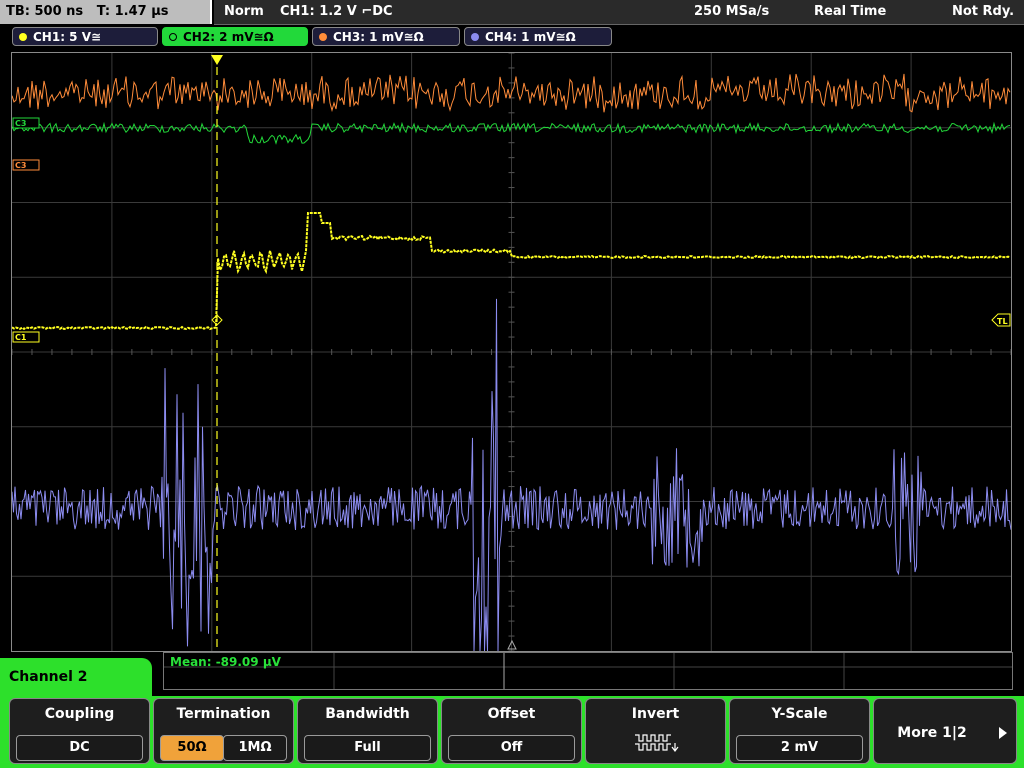 The height and width of the screenshot is (768, 1024). What do you see at coordinates (223, 714) in the screenshot?
I see `termination-title: Termination` at bounding box center [223, 714].